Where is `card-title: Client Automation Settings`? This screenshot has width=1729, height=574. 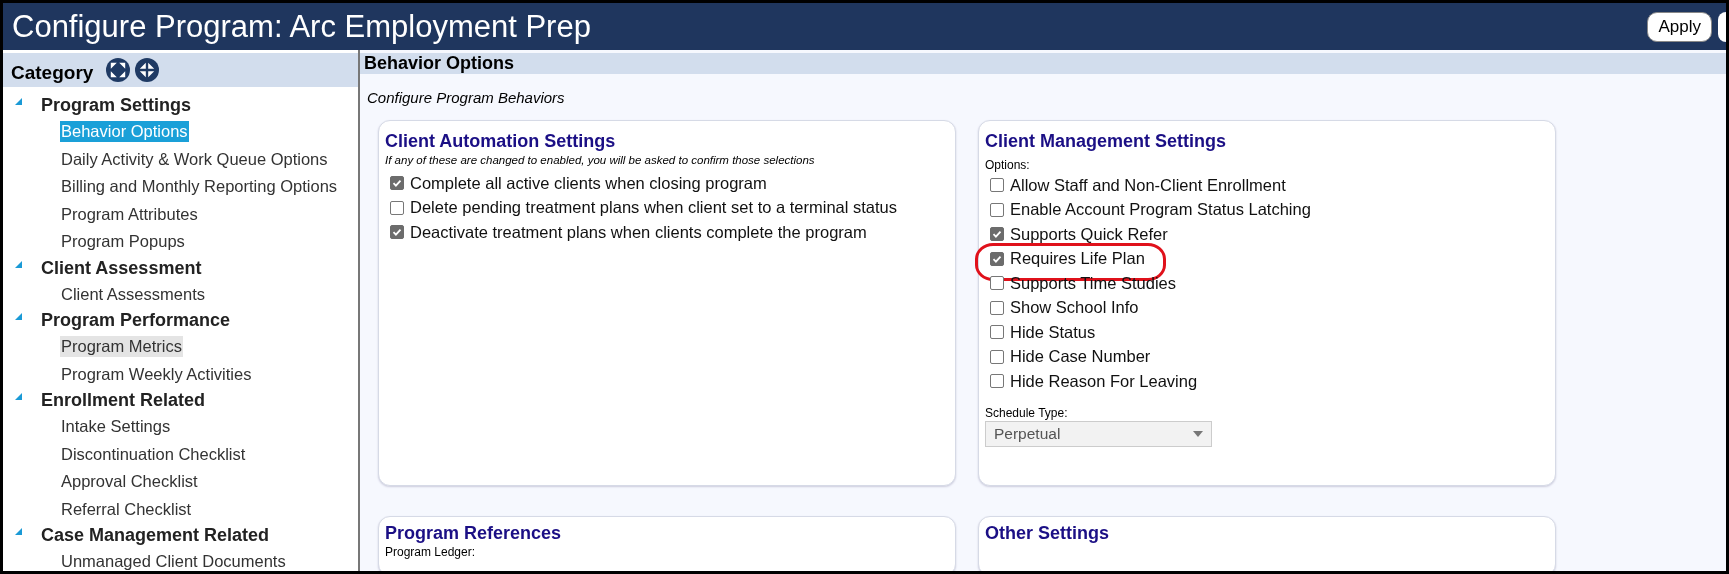
card-title: Client Automation Settings is located at coordinates (501, 141).